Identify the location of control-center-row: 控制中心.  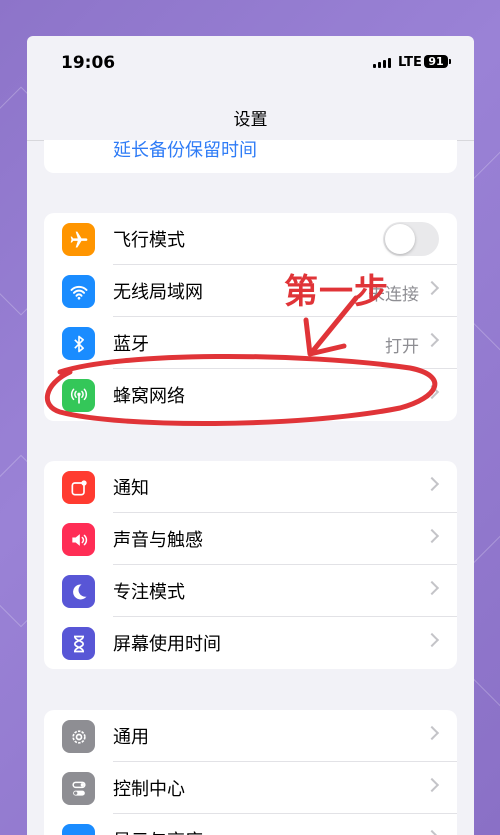
(250, 788).